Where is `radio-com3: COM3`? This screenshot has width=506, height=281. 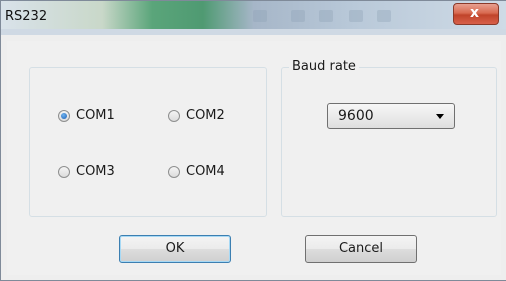
radio-com3: COM3 is located at coordinates (86, 171).